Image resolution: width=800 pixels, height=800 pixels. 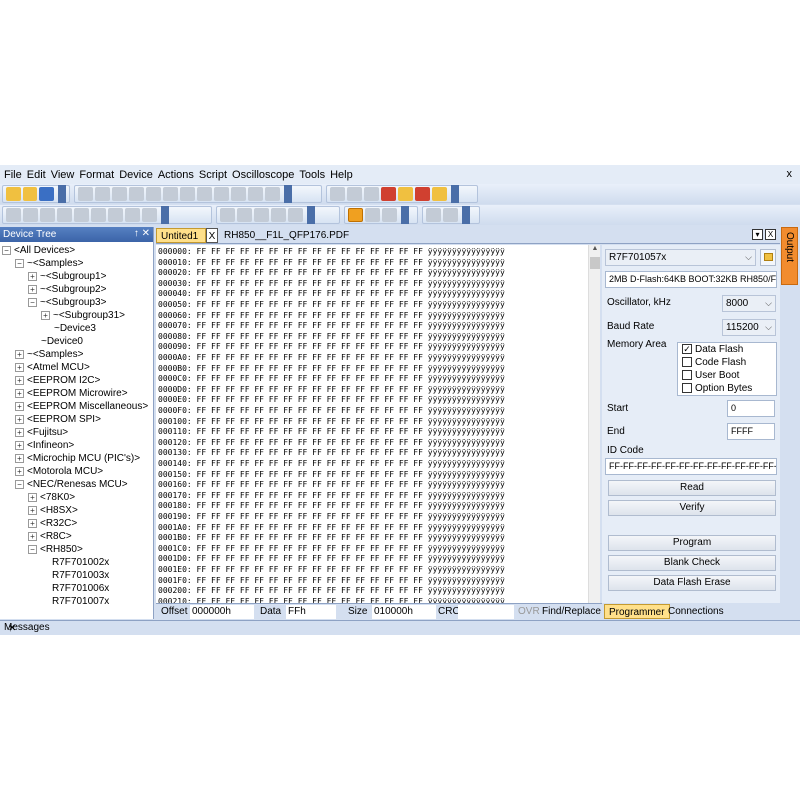 What do you see at coordinates (132, 215) in the screenshot?
I see `bookmark-icon` at bounding box center [132, 215].